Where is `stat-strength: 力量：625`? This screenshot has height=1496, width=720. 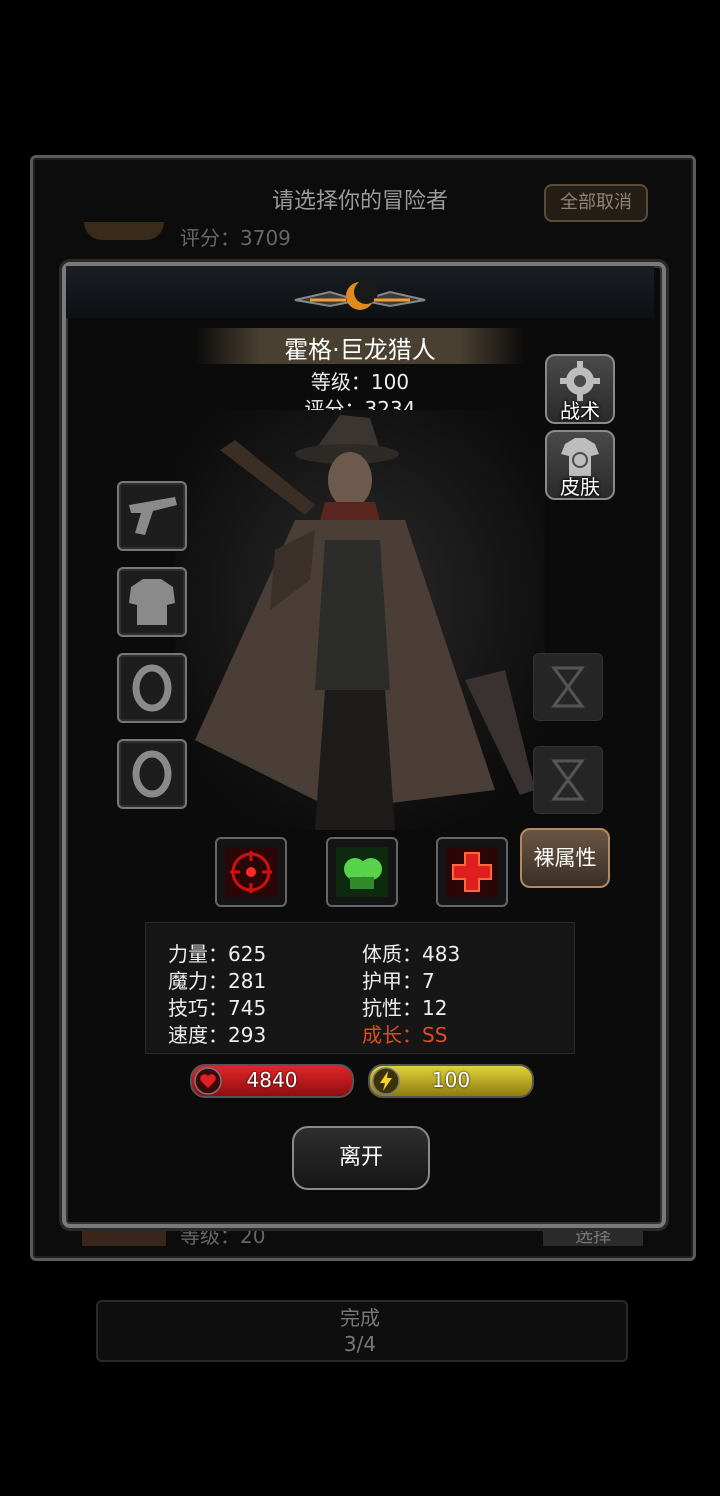
stat-strength: 力量：625 is located at coordinates (217, 954).